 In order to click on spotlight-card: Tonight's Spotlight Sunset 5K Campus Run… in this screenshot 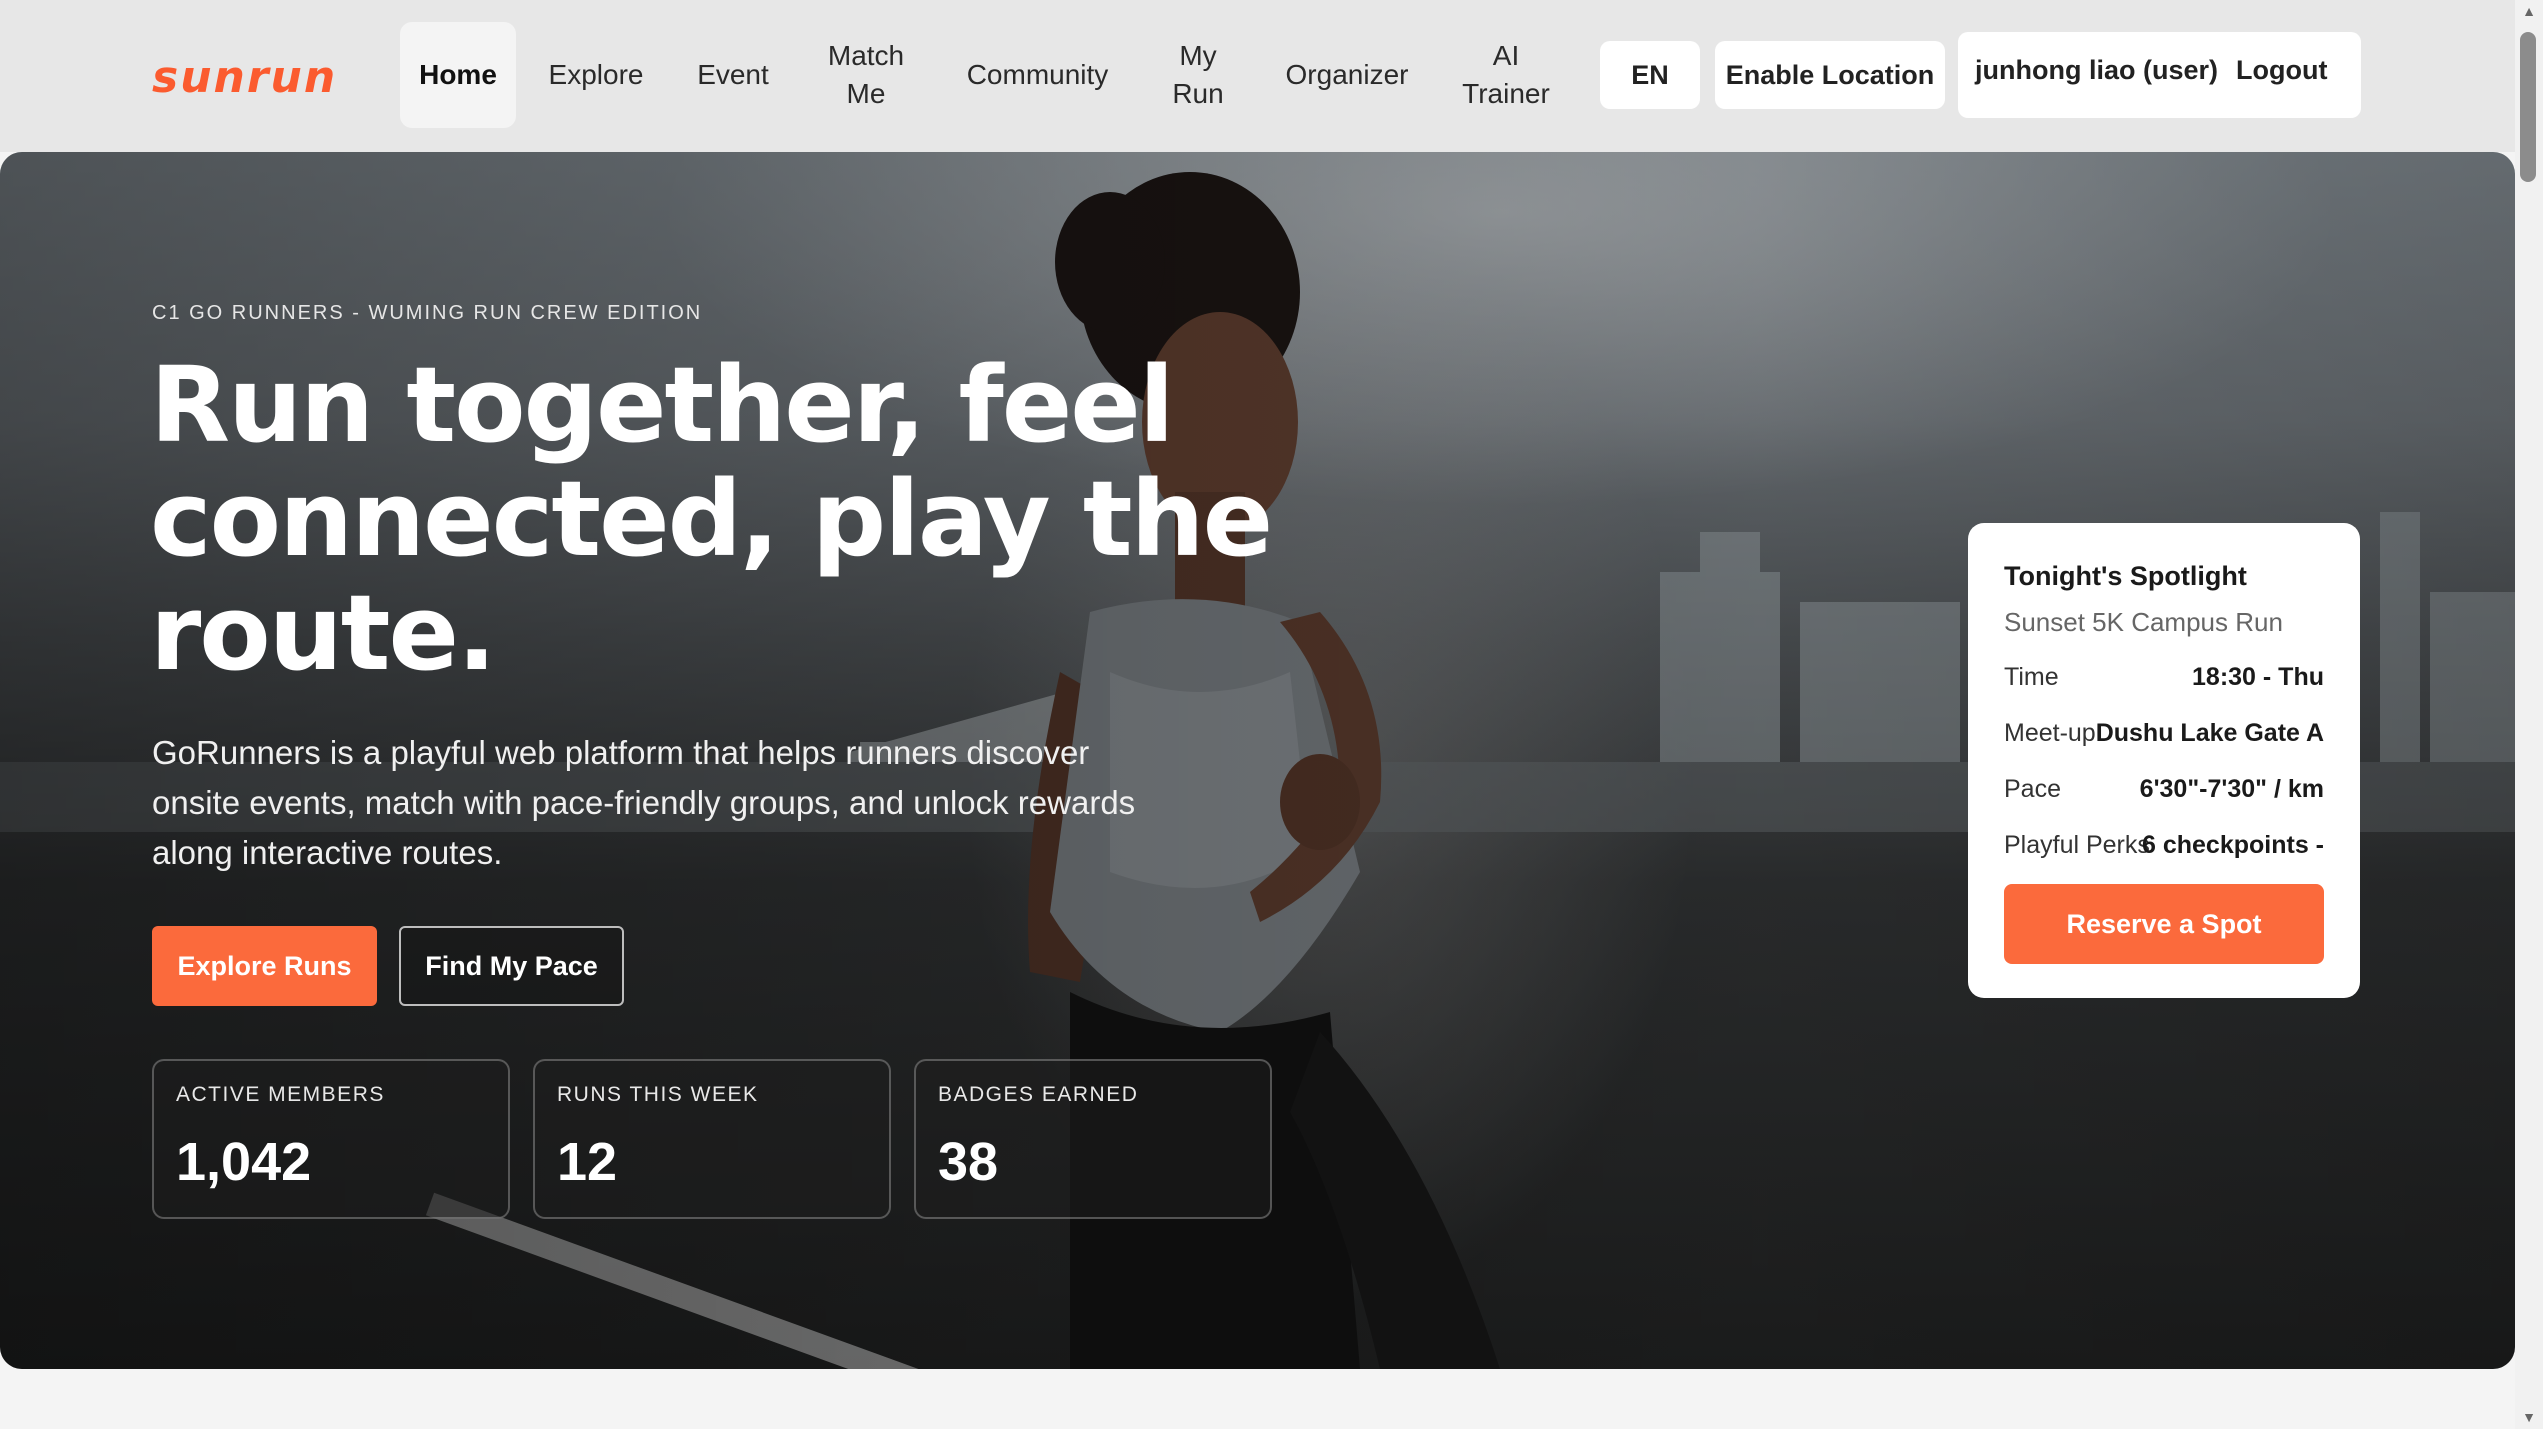, I will do `click(2164, 760)`.